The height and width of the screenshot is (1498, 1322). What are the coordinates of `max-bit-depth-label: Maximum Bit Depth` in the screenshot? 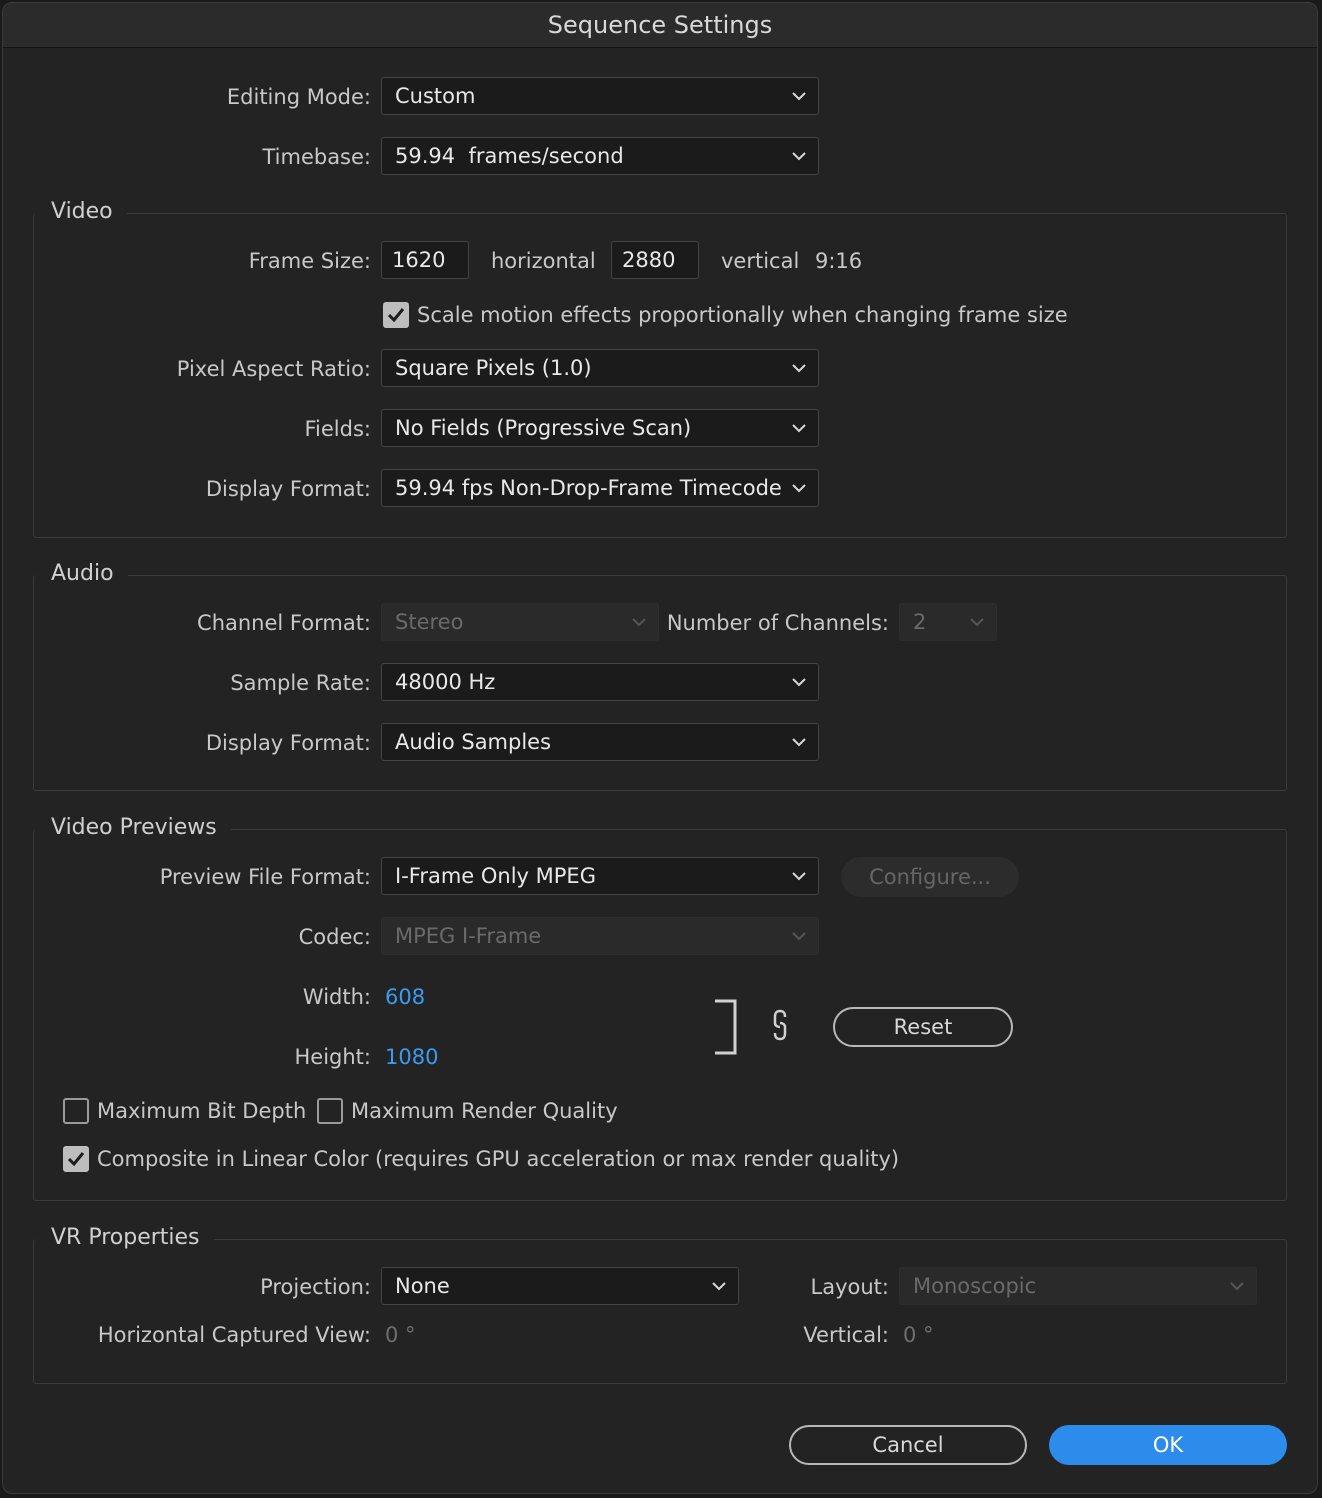 It's located at (202, 1111).